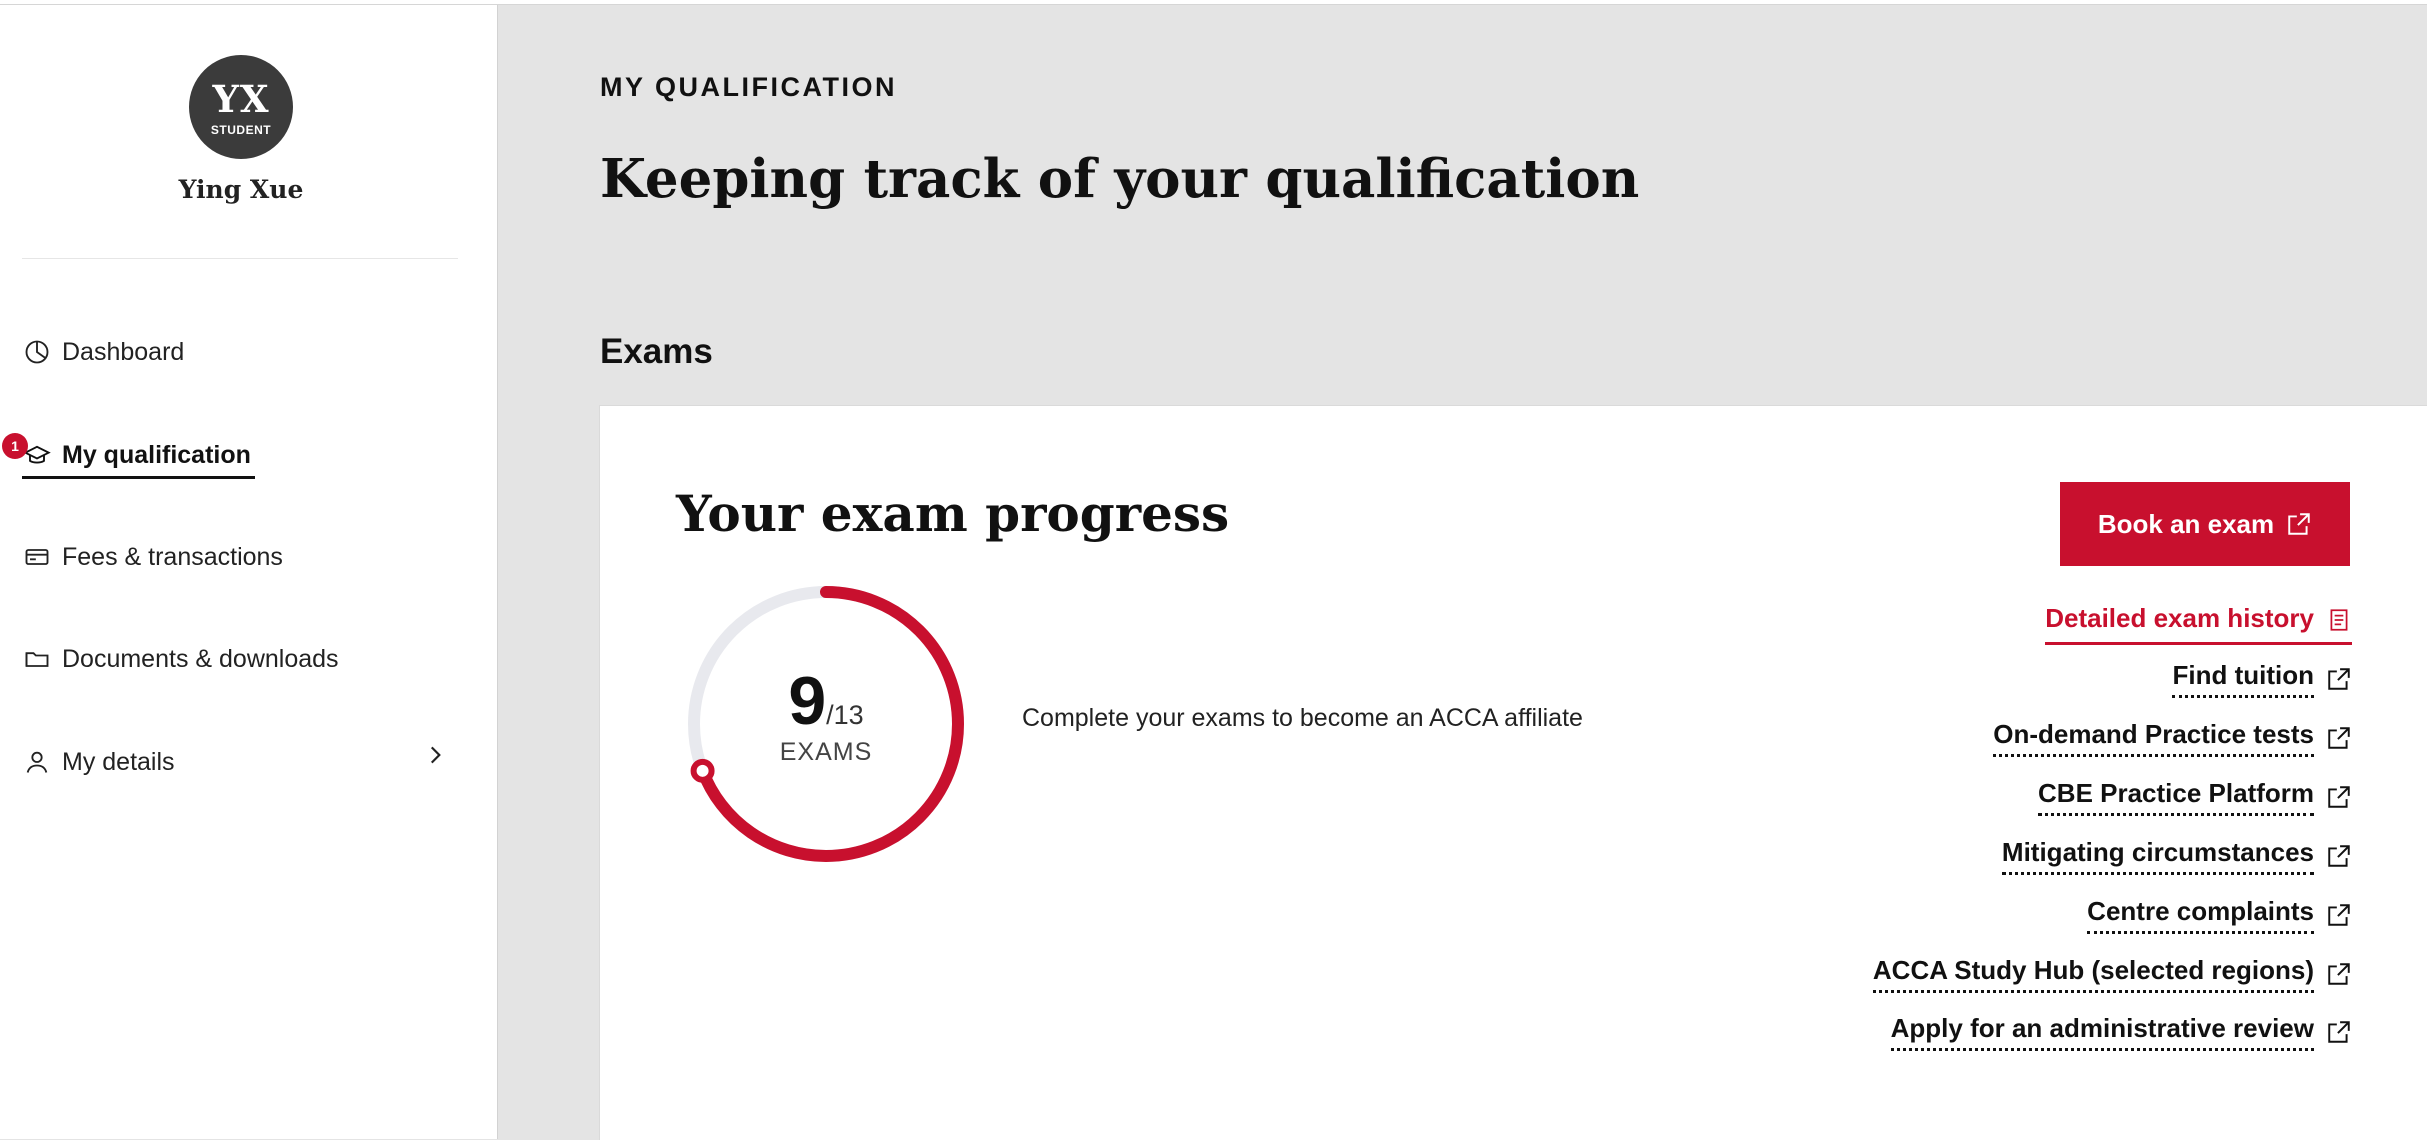 The width and height of the screenshot is (2427, 1140). What do you see at coordinates (2179, 617) in the screenshot?
I see `link-label: Detailed exam history` at bounding box center [2179, 617].